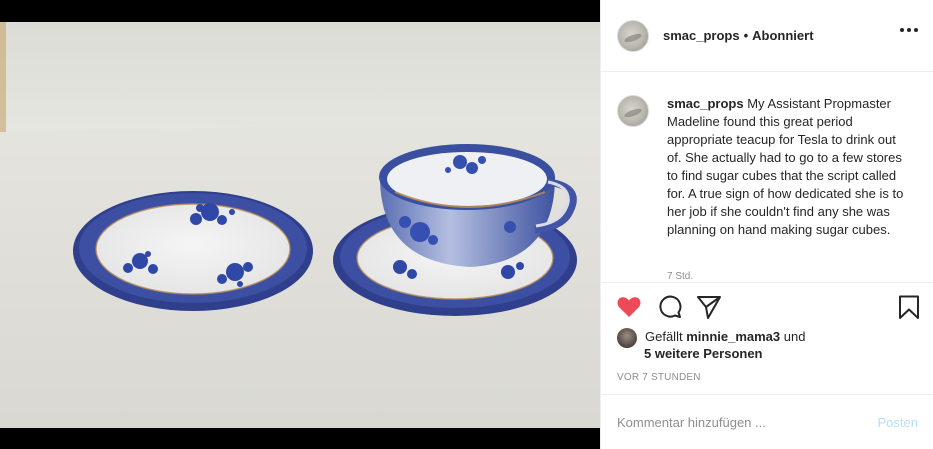 This screenshot has width=933, height=449. I want to click on likes-and: und, so click(794, 336).